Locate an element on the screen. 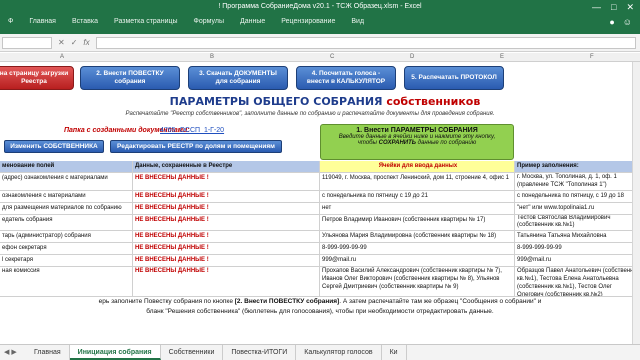  table-header-cell: менование полей is located at coordinates (66, 166).